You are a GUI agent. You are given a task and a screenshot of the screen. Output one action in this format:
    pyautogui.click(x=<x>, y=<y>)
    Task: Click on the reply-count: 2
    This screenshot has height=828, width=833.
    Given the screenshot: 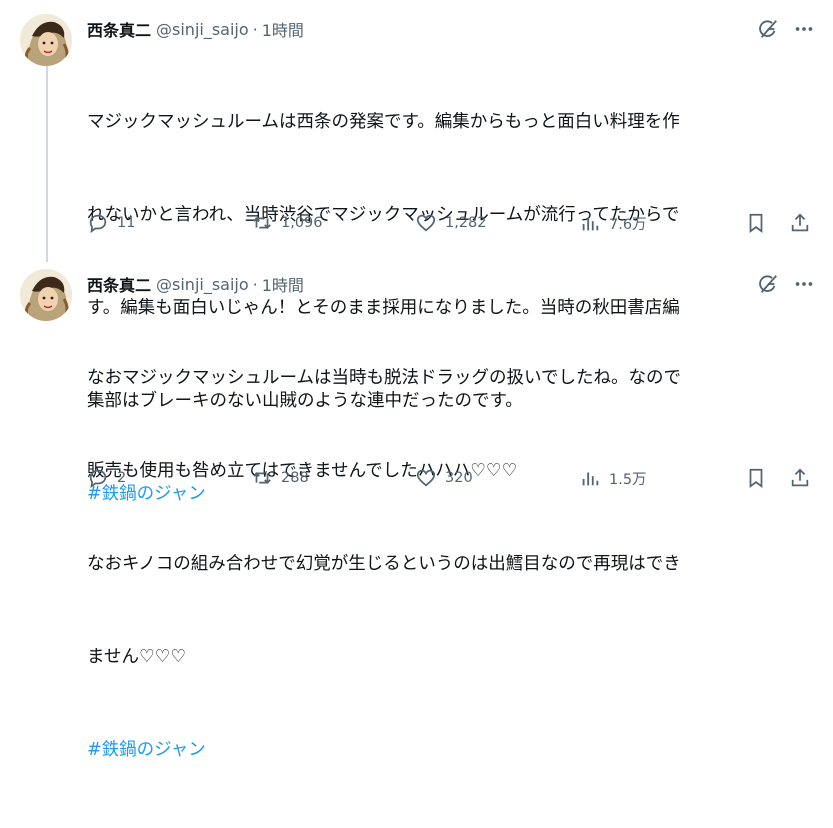 What is the action you would take?
    pyautogui.click(x=122, y=478)
    